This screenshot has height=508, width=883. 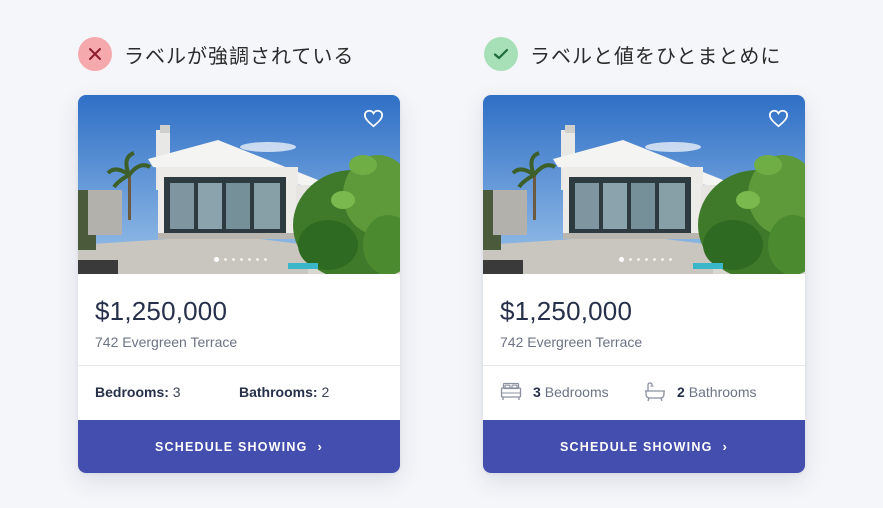 I want to click on bad-example-caption: ラベルが強調されている, so click(x=239, y=55).